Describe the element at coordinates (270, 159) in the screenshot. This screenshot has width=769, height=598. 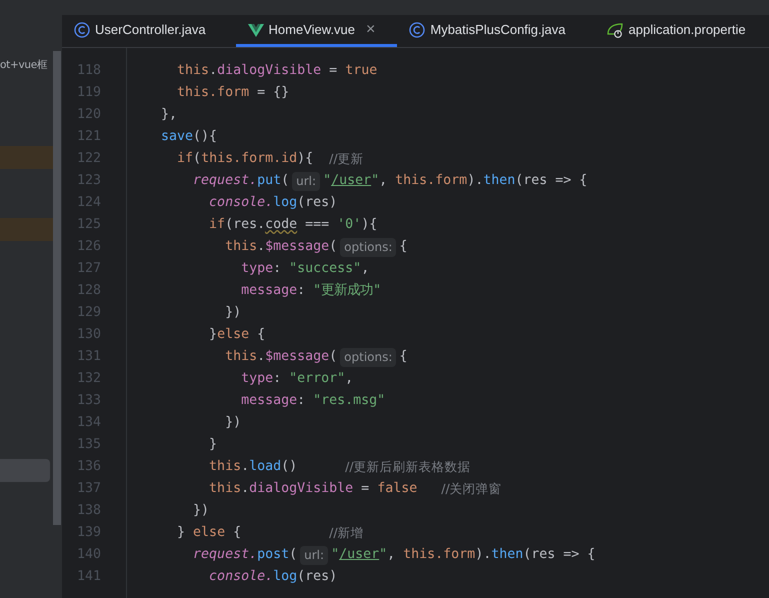
I see `code-line: if(this.form.id){ //更新` at that location.